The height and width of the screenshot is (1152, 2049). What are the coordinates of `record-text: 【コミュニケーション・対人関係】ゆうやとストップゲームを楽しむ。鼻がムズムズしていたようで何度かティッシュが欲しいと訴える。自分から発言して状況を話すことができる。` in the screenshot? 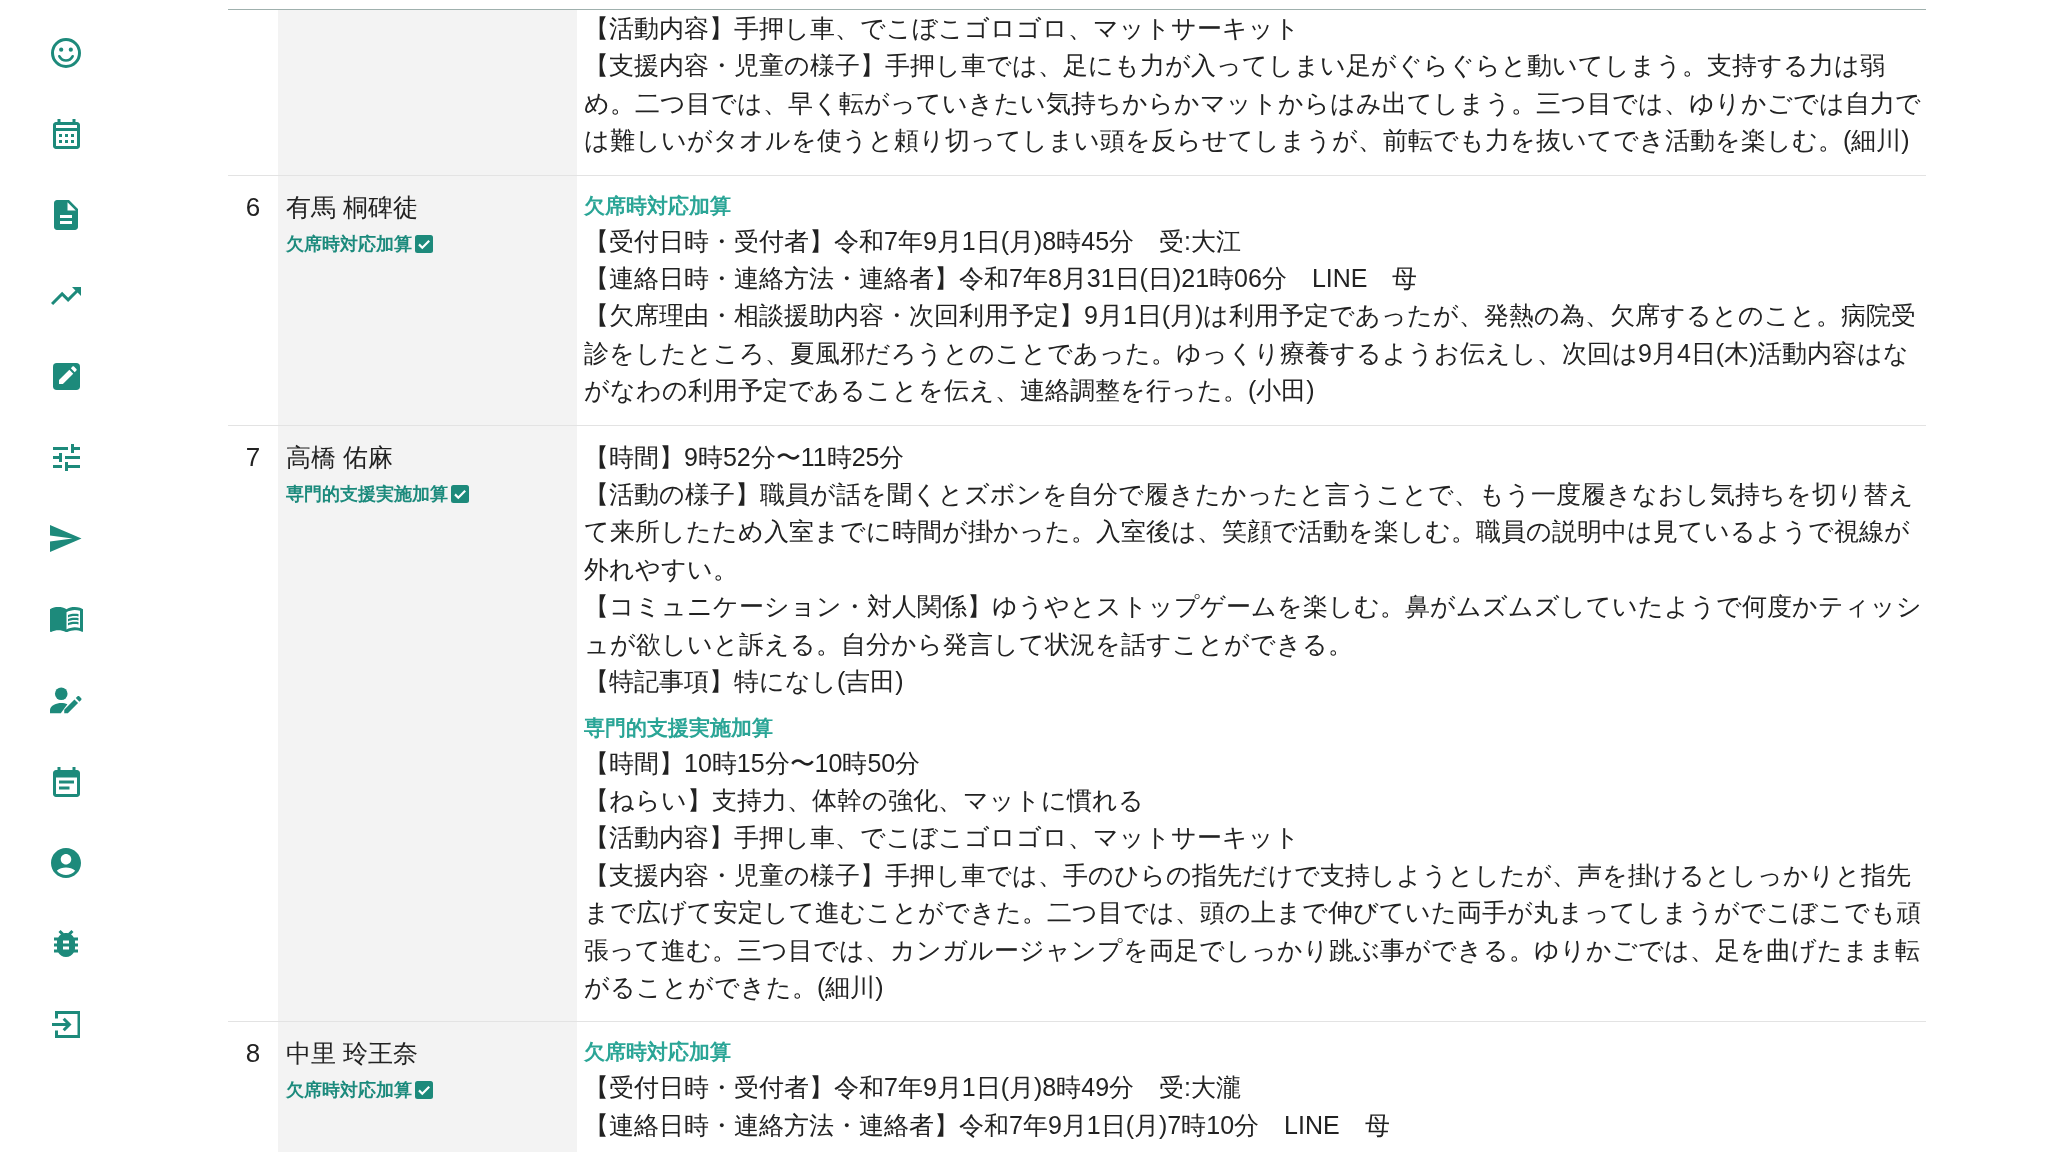 It's located at (1253, 625).